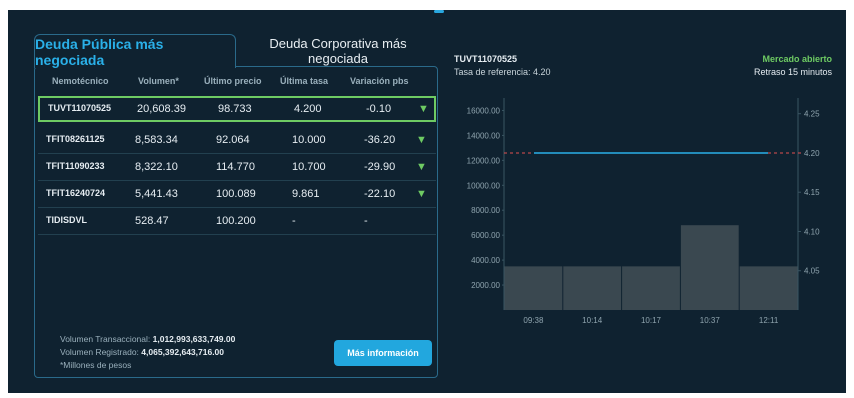 This screenshot has width=854, height=398. I want to click on x-tick-label: 10:14, so click(592, 320).